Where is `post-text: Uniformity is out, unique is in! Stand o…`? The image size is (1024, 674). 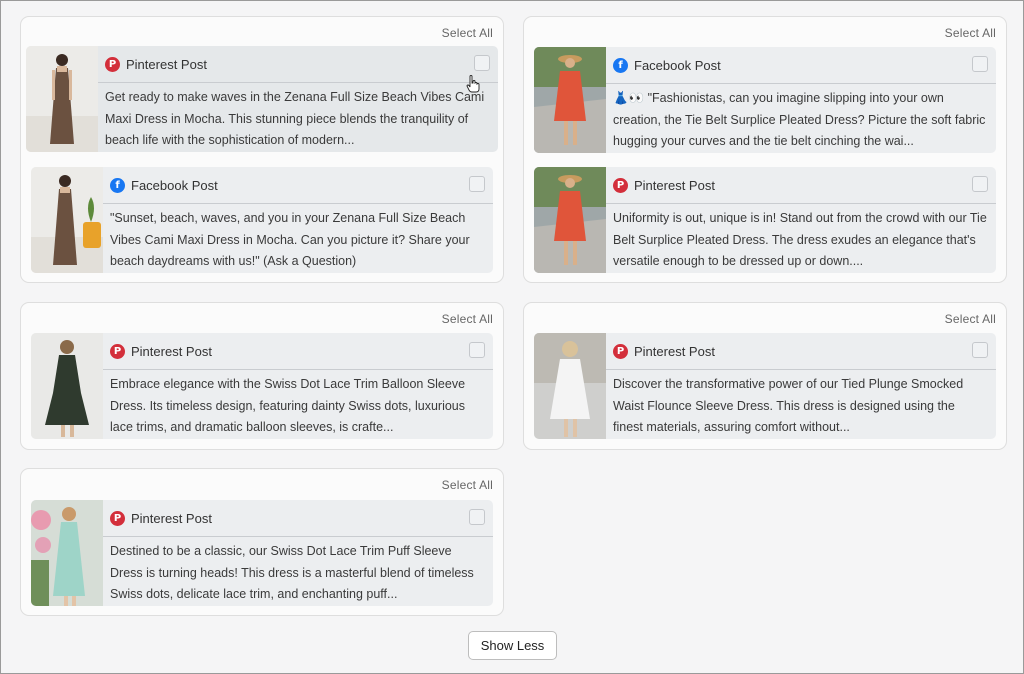
post-text: Uniformity is out, unique is in! Stand o… is located at coordinates (800, 239).